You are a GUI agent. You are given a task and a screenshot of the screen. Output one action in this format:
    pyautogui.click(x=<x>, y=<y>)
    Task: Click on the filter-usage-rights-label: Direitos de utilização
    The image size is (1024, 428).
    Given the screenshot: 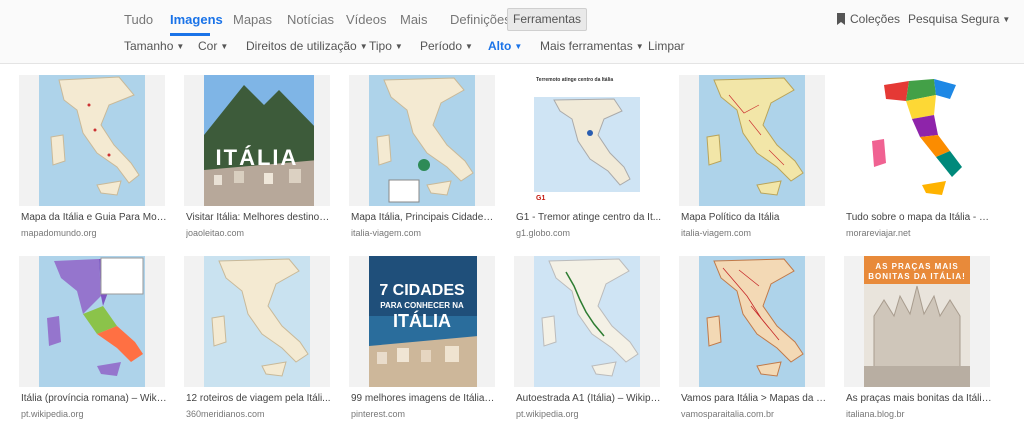 What is the action you would take?
    pyautogui.click(x=301, y=46)
    